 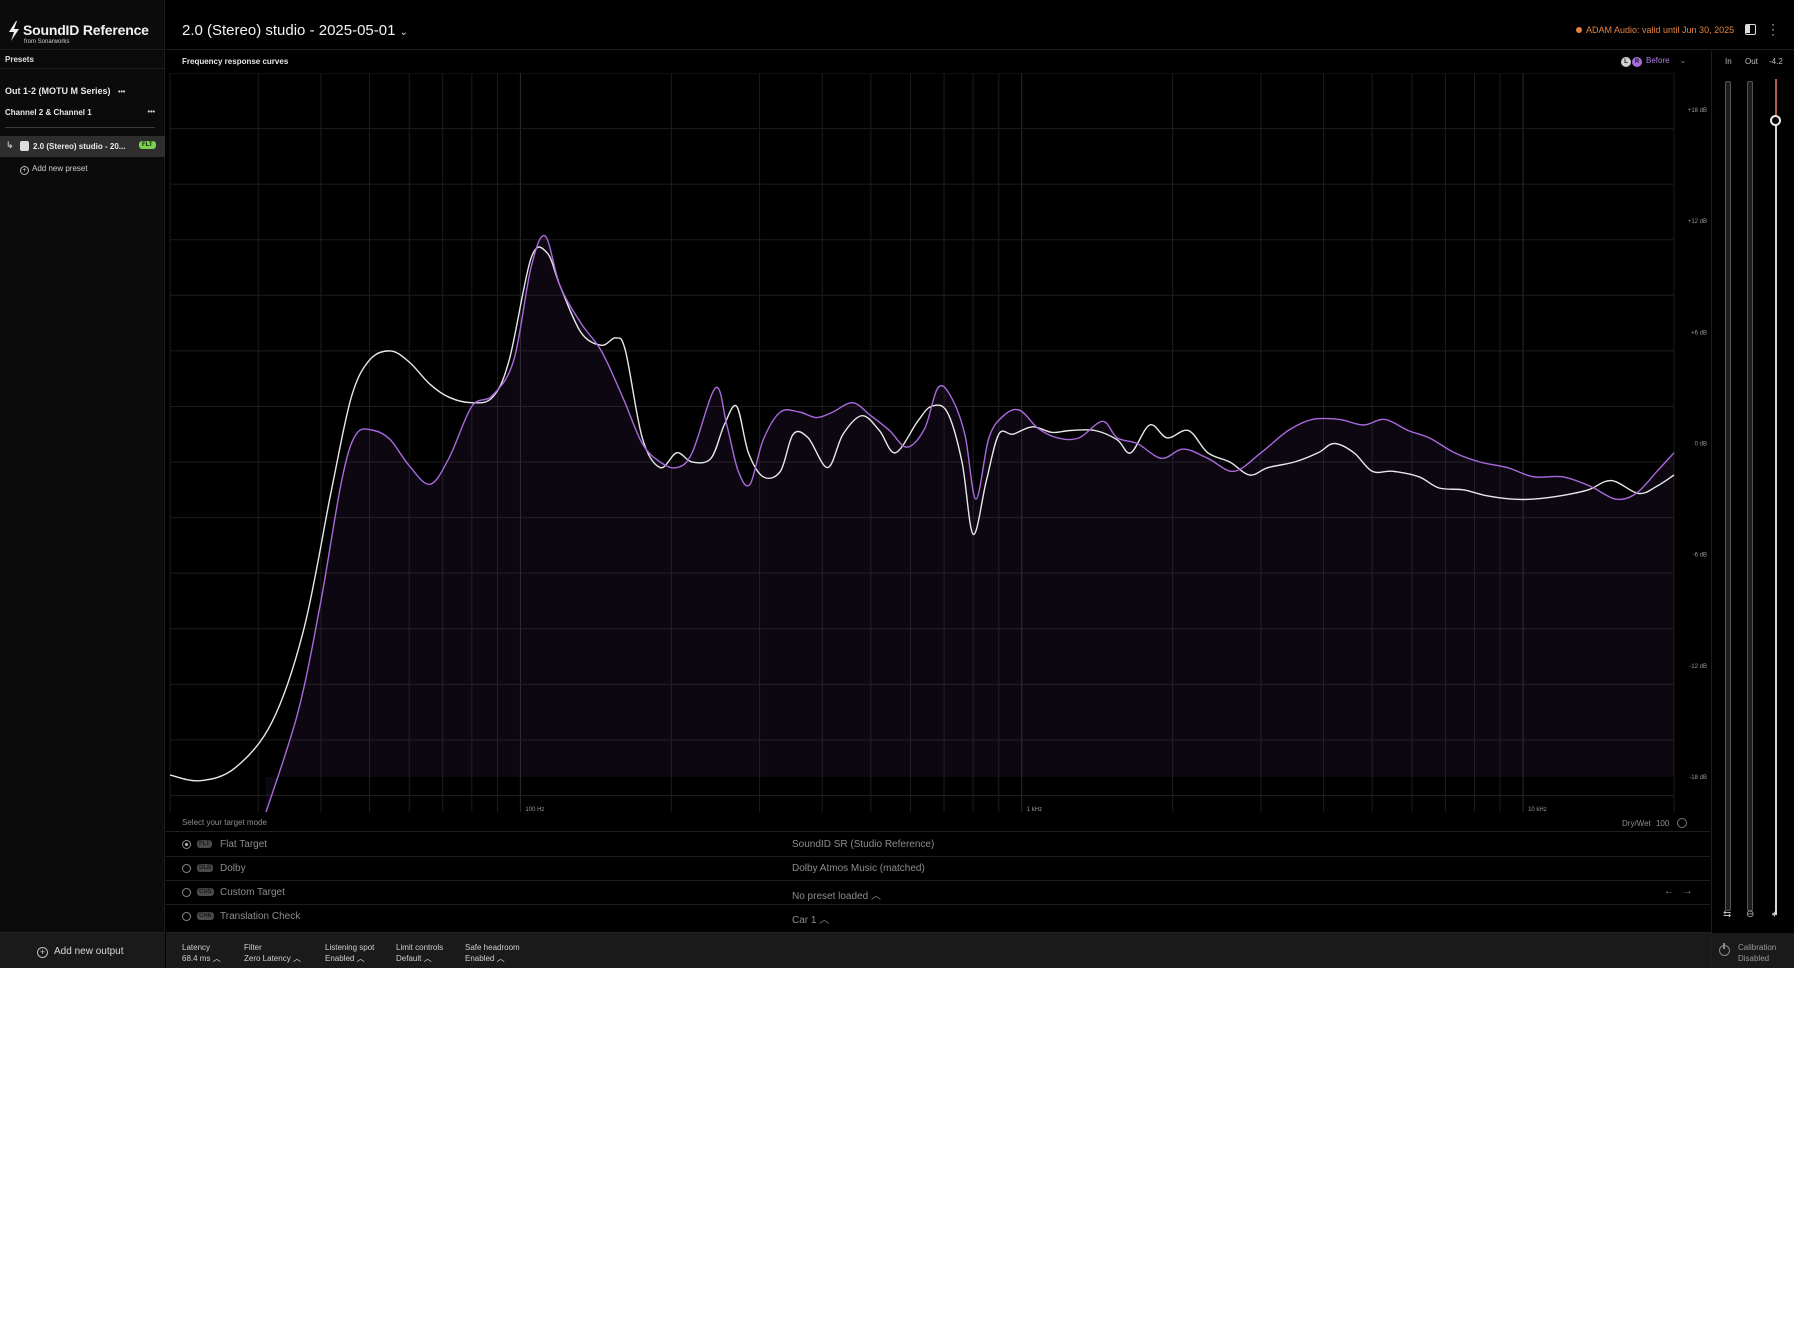 What do you see at coordinates (420, 947) in the screenshot?
I see `limit-controls-label: Limit controls` at bounding box center [420, 947].